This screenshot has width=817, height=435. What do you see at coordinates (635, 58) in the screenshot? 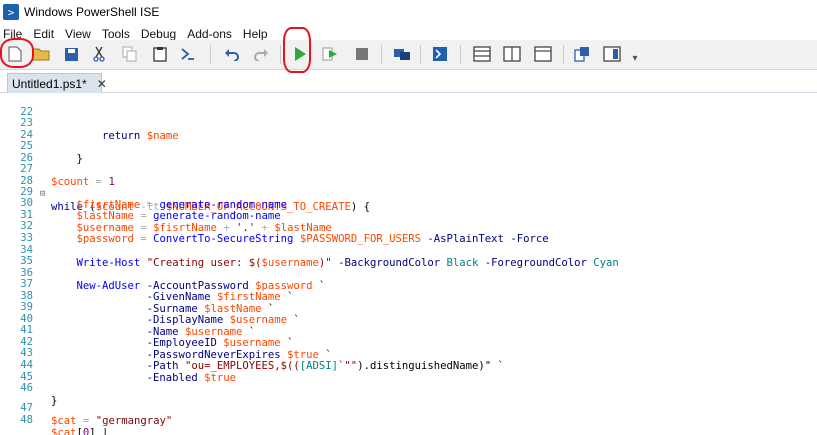
I see `toolbar-overflow-icon: ▾` at bounding box center [635, 58].